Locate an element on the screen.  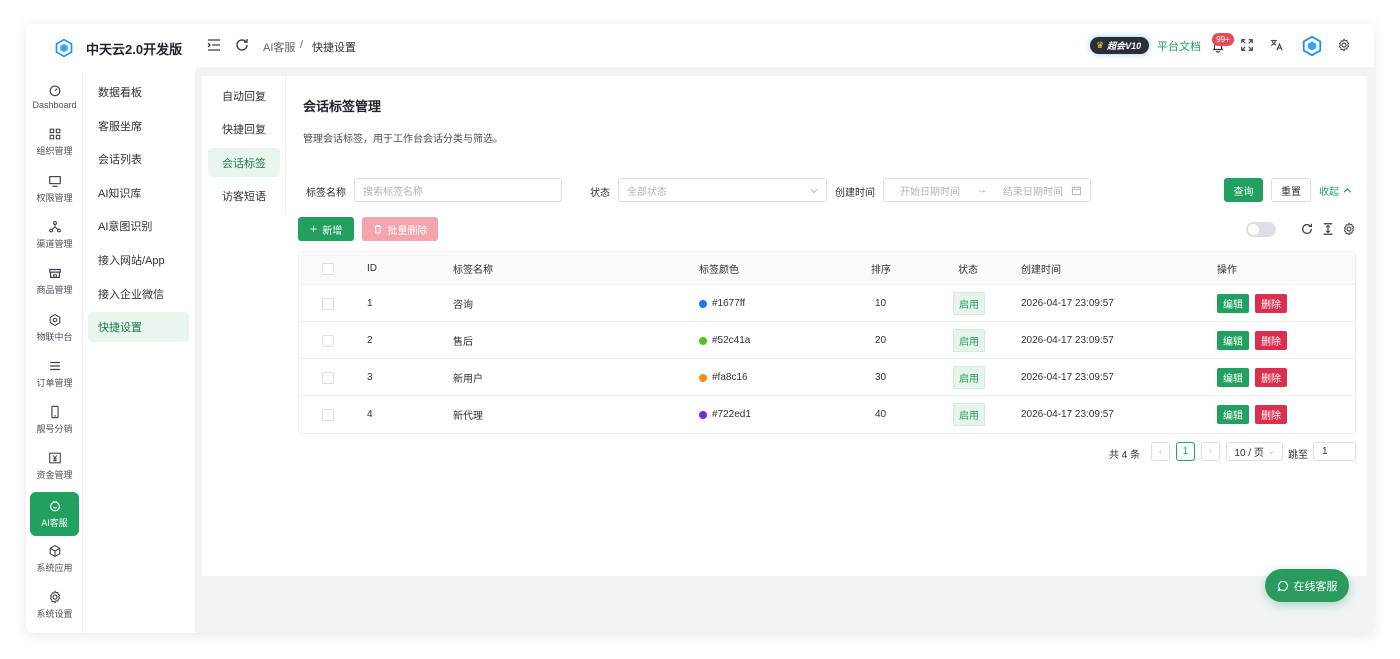
table-settings-icon is located at coordinates (1349, 229).